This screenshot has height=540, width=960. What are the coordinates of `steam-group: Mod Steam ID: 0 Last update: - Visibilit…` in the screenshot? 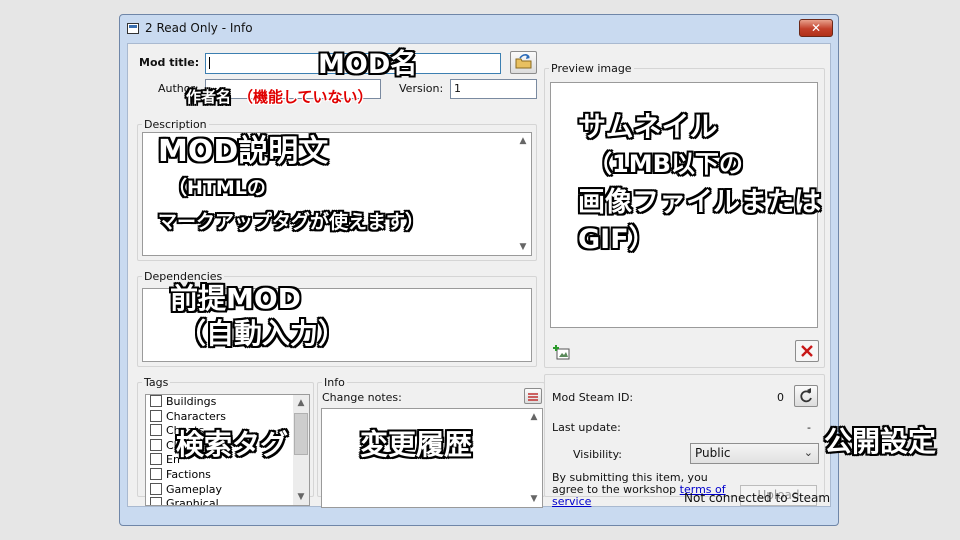 It's located at (684, 441).